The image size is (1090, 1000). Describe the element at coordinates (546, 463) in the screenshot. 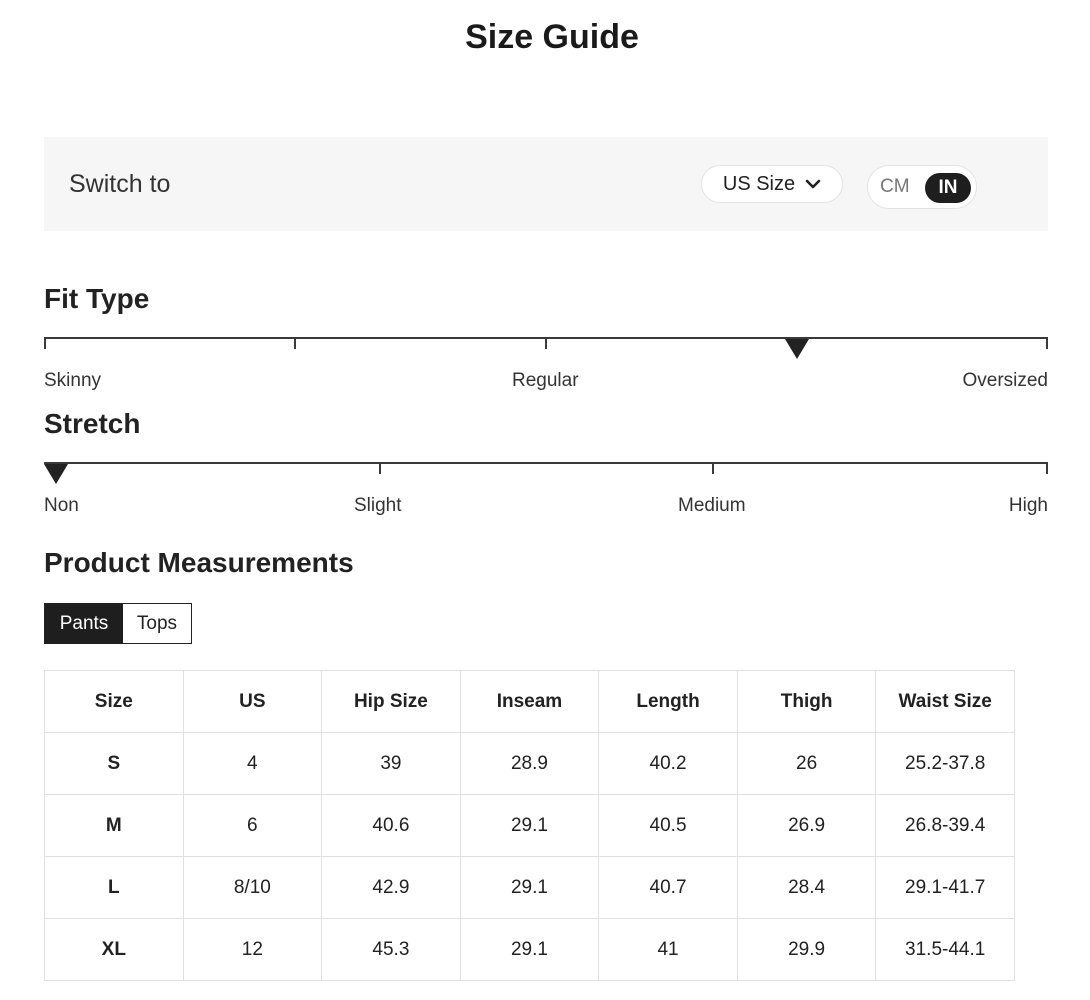

I see `stretch-scale` at that location.